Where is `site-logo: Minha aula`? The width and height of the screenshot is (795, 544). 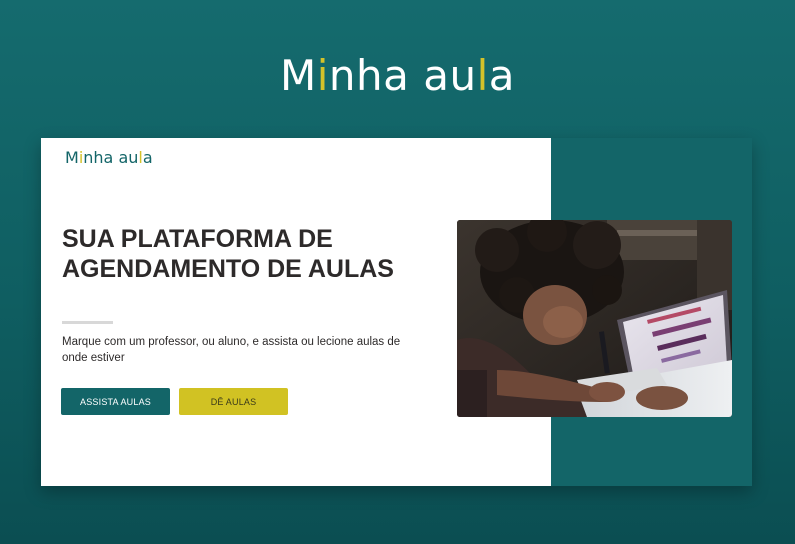 site-logo: Minha aula is located at coordinates (109, 158).